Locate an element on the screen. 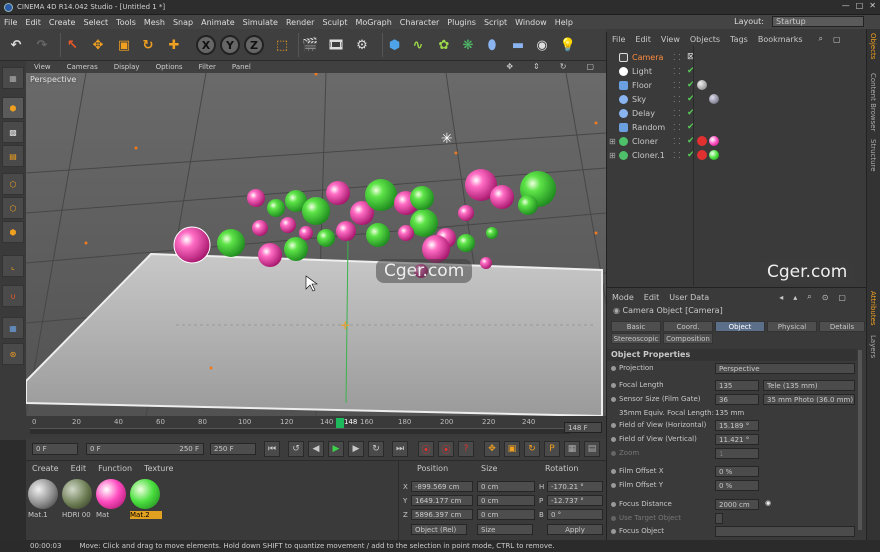  menu-edit: Edit is located at coordinates (33, 22).